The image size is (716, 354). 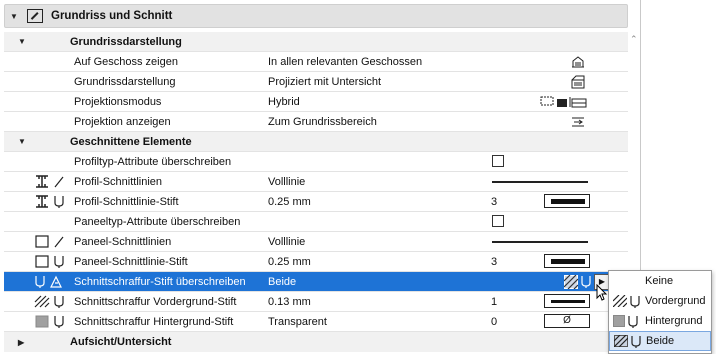 What do you see at coordinates (289, 302) in the screenshot?
I see `row-value: 0.13 mm` at bounding box center [289, 302].